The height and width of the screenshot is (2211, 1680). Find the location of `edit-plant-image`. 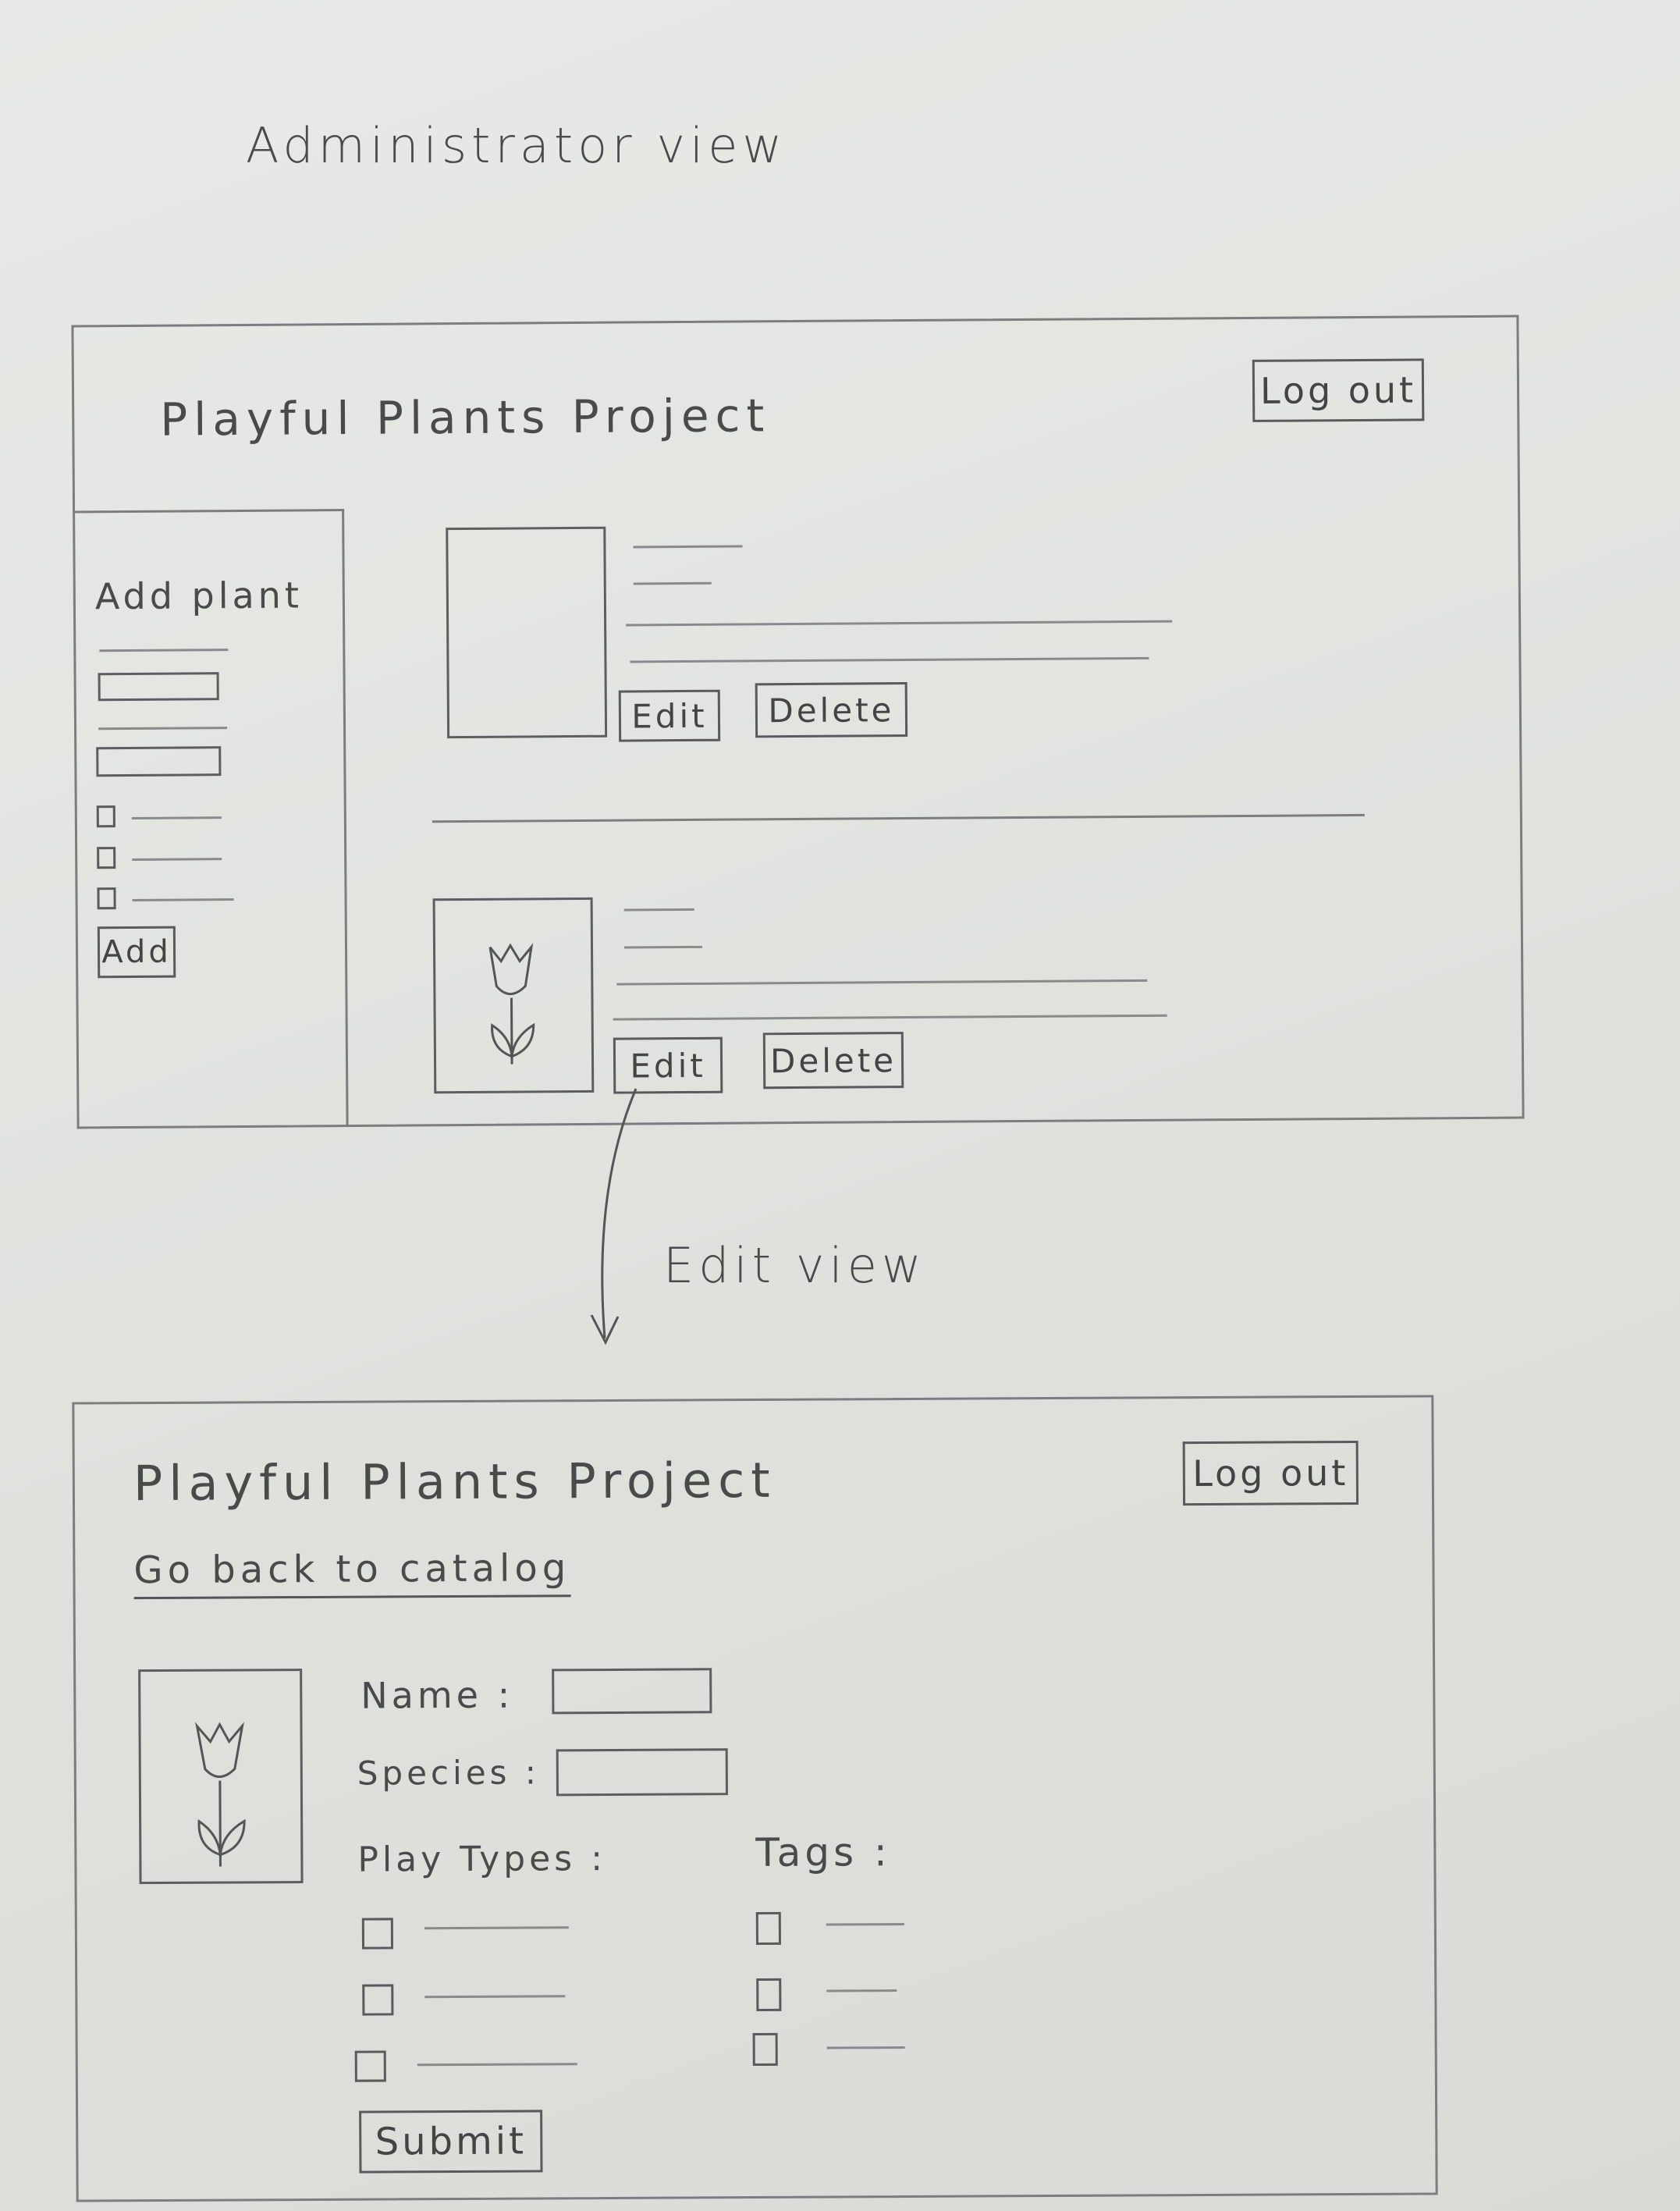

edit-plant-image is located at coordinates (221, 1777).